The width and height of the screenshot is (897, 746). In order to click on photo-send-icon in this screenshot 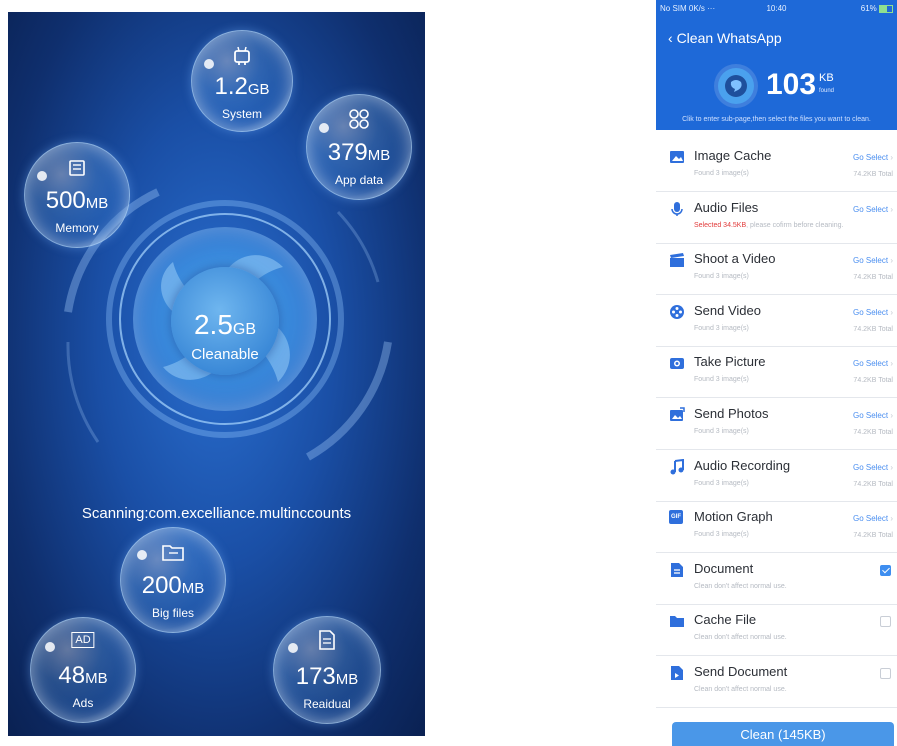, I will do `click(677, 415)`.